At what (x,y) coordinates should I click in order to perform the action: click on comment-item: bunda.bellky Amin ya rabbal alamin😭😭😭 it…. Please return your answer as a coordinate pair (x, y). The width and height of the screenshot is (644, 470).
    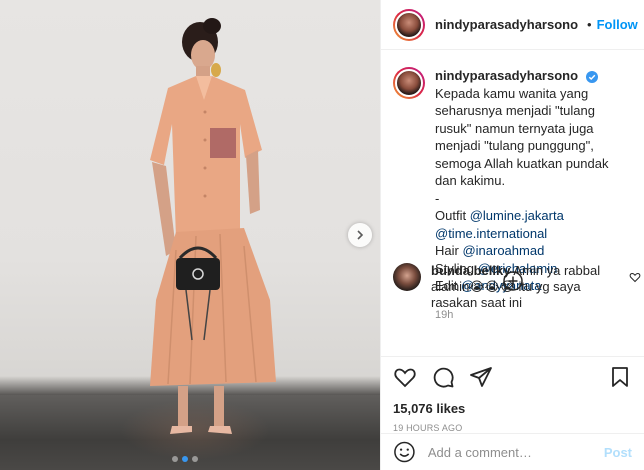
    Looking at the image, I should click on (513, 287).